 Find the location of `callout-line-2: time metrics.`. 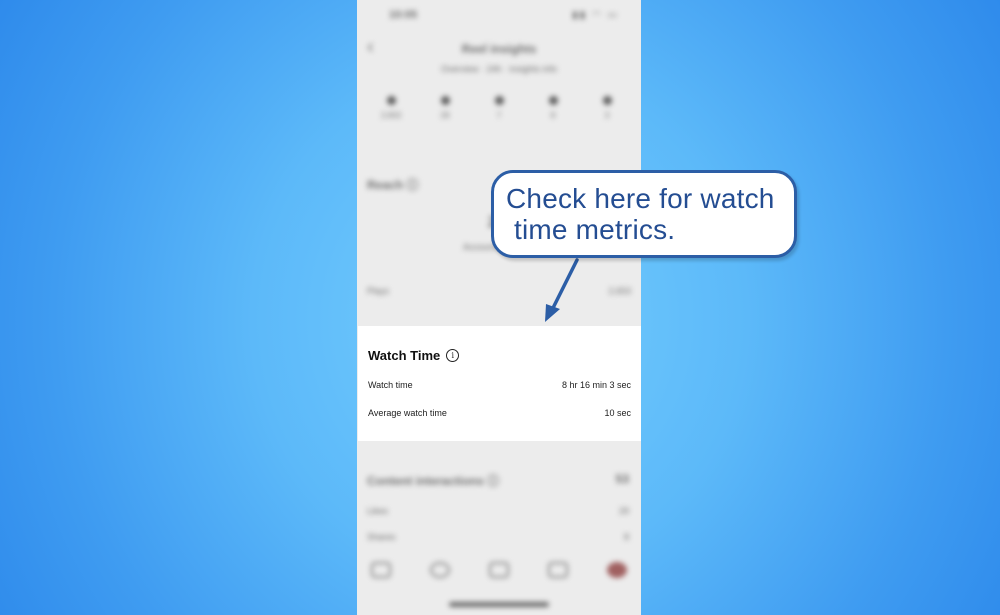

callout-line-2: time metrics. is located at coordinates (591, 229).